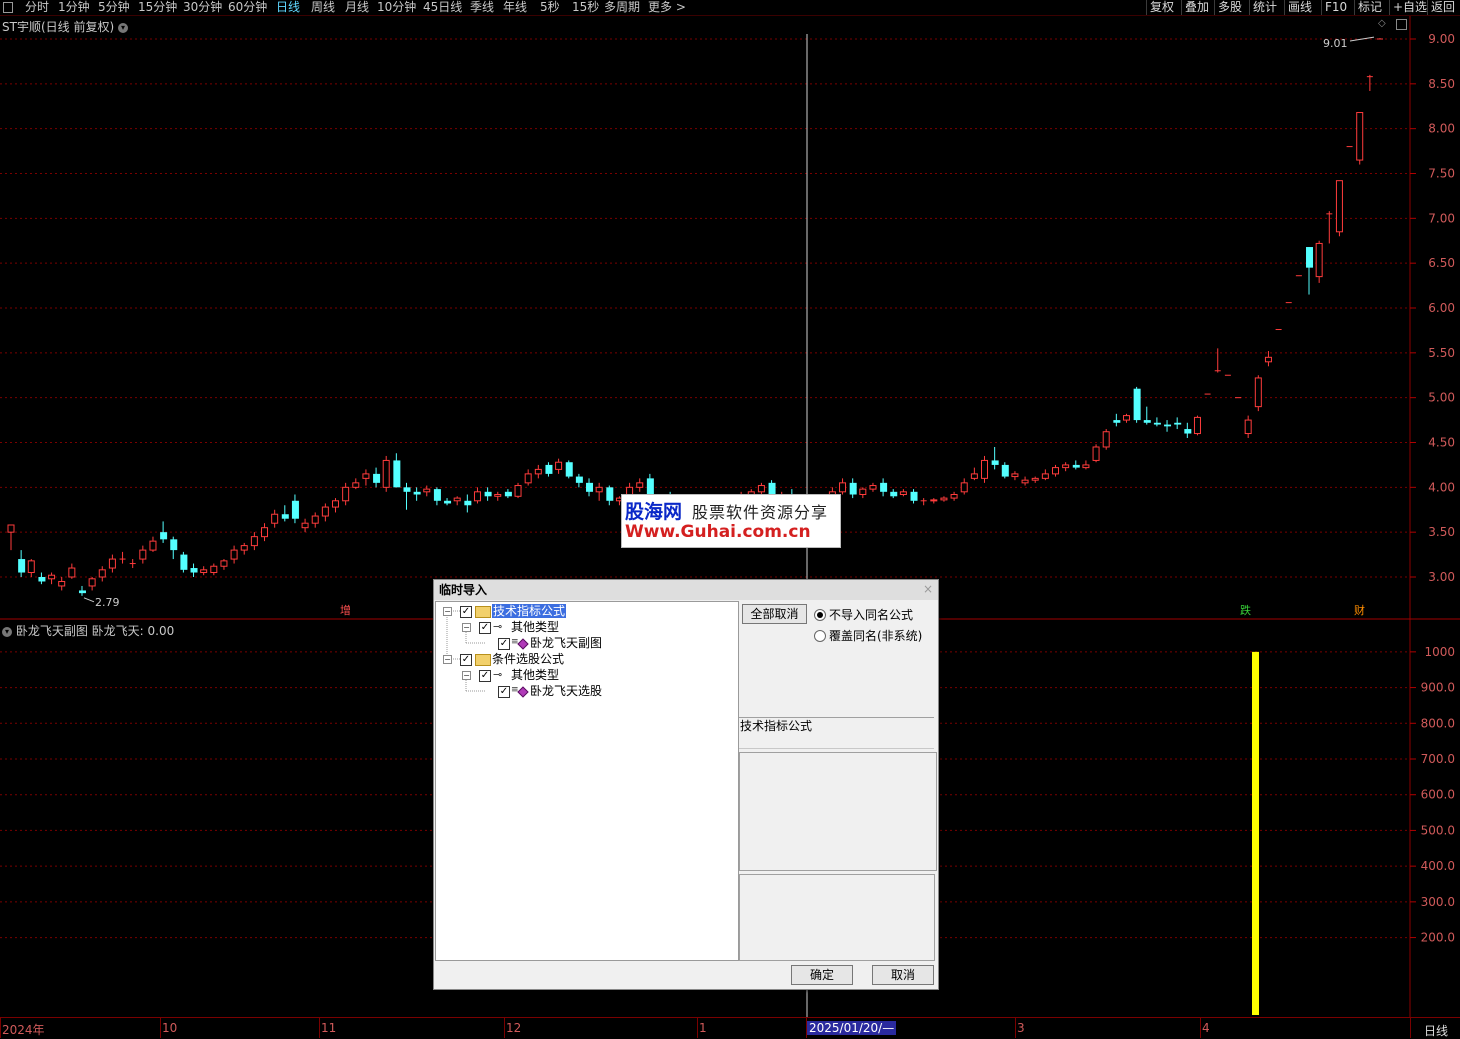 The image size is (1460, 1039). Describe the element at coordinates (8, 7) in the screenshot. I see `menu-icon` at that location.